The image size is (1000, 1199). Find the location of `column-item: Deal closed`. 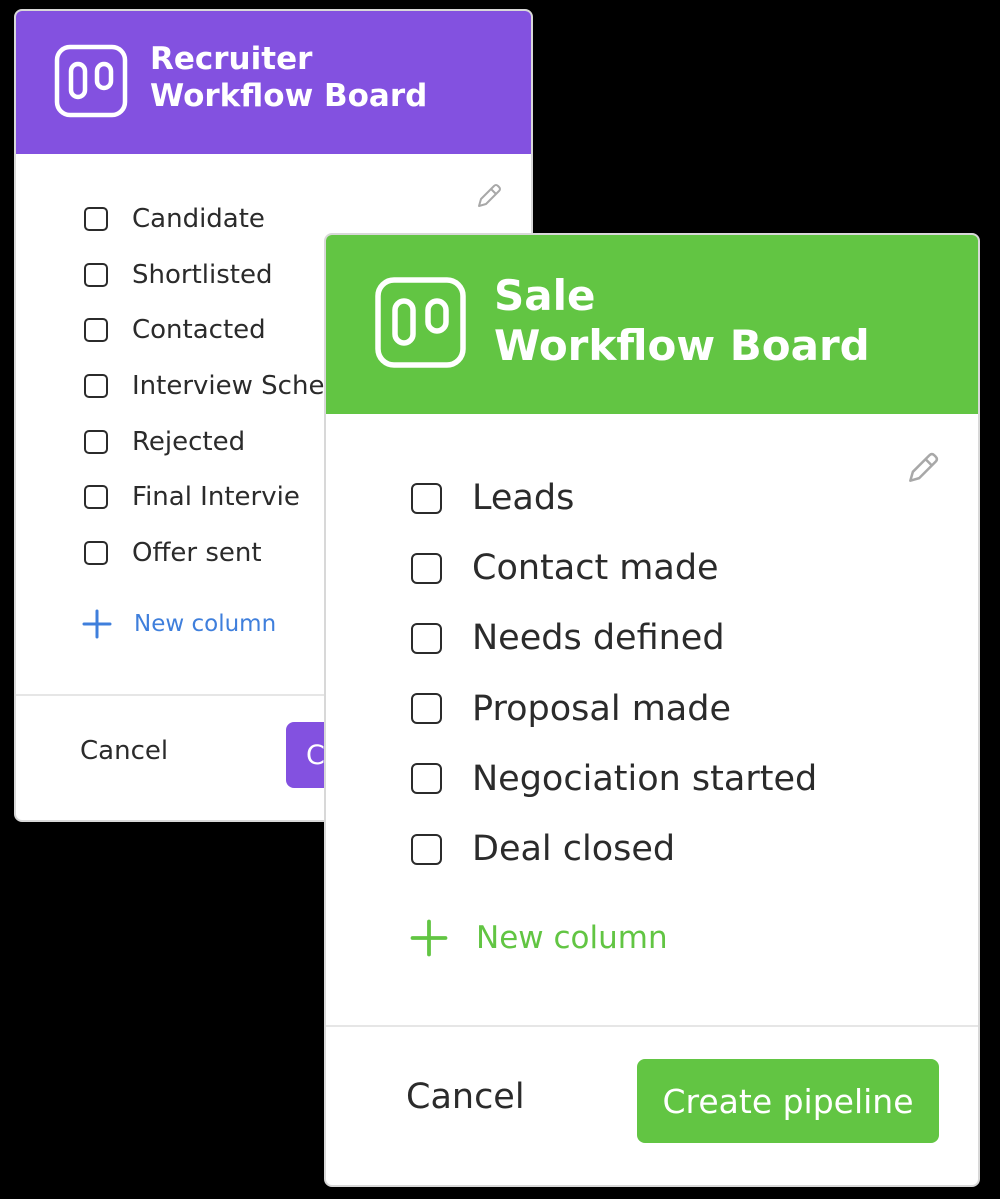

column-item: Deal closed is located at coordinates (614, 849).